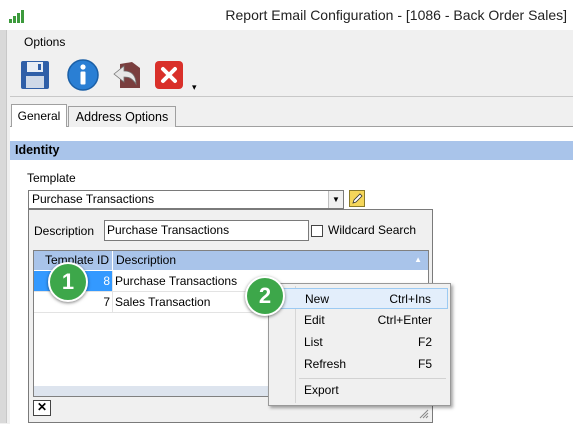  Describe the element at coordinates (372, 230) in the screenshot. I see `wildcard-search-label: Wildcard Search` at that location.